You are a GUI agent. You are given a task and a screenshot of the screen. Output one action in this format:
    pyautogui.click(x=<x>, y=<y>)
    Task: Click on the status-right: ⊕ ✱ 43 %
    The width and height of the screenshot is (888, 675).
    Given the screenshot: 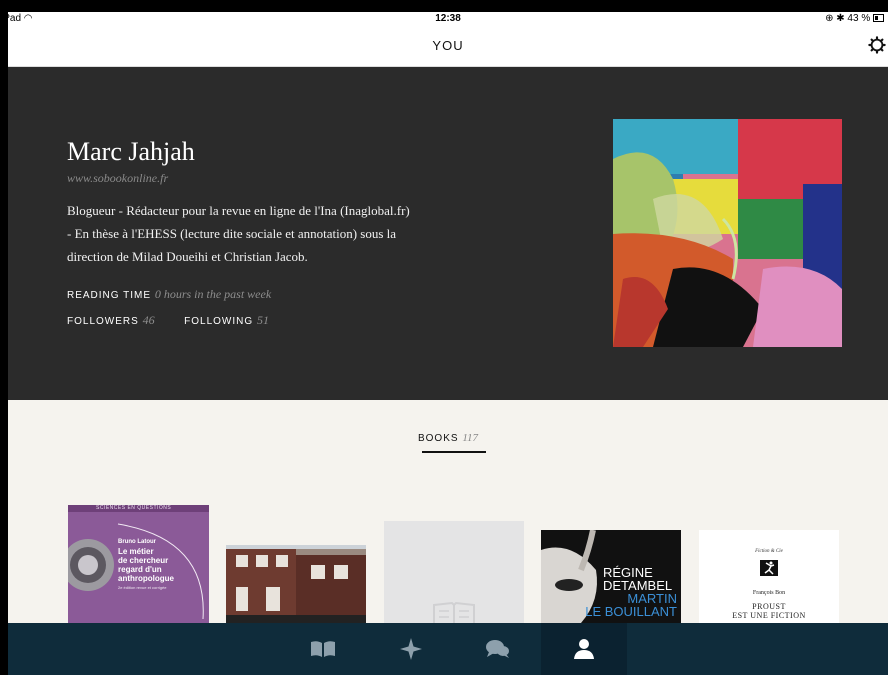 What is the action you would take?
    pyautogui.click(x=854, y=18)
    